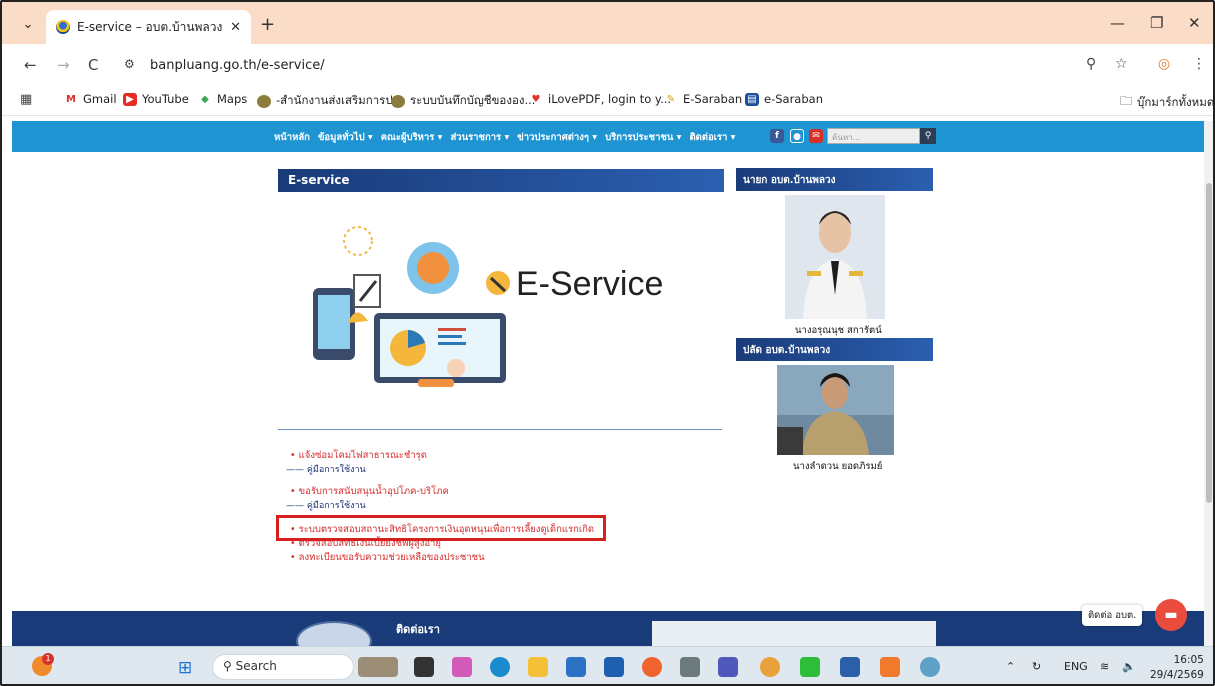 This screenshot has height=686, width=1215. What do you see at coordinates (358, 455) in the screenshot?
I see `service-link-streetlight: • แจ้งซ่อมโคมไฟสาธารณะชำรุด` at bounding box center [358, 455].